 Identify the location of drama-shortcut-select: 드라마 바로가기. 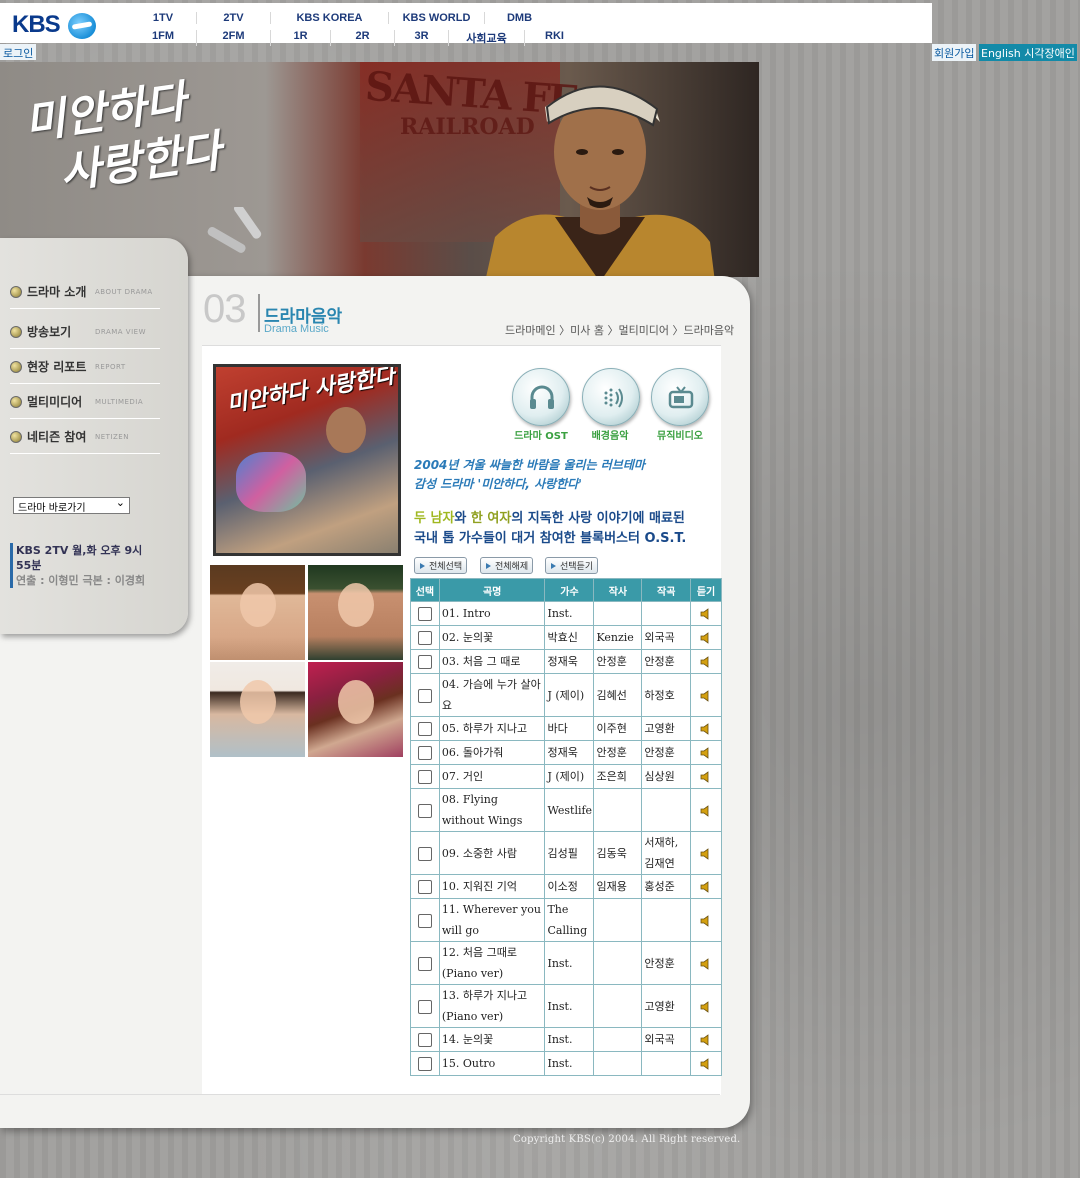
(71, 505).